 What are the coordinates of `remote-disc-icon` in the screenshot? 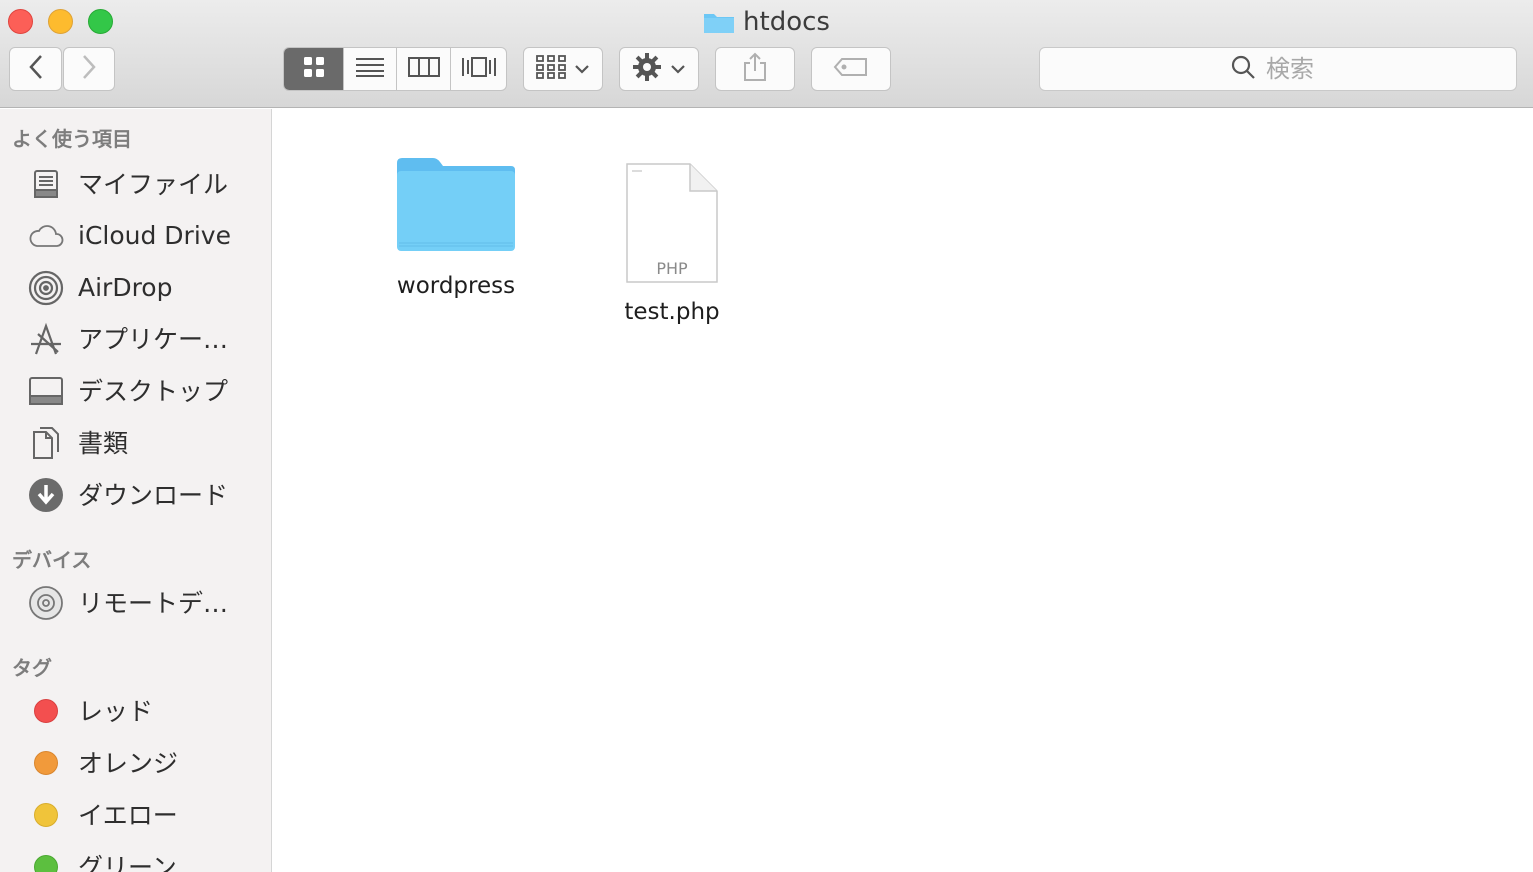 It's located at (46, 603).